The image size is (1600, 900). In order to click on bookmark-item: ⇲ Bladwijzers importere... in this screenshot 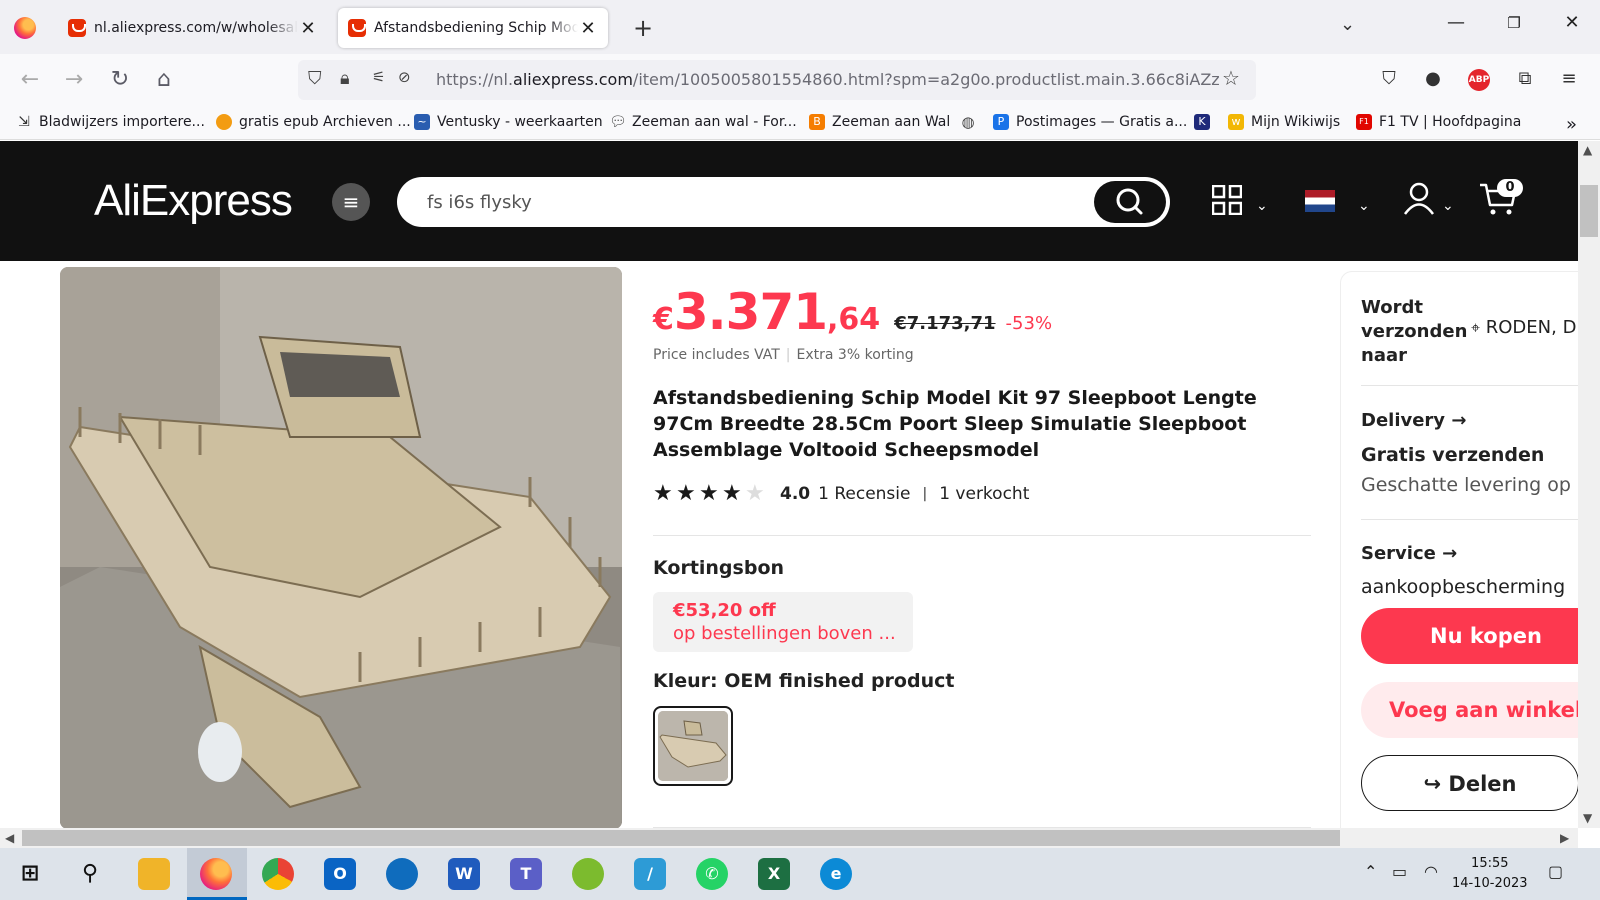, I will do `click(110, 122)`.